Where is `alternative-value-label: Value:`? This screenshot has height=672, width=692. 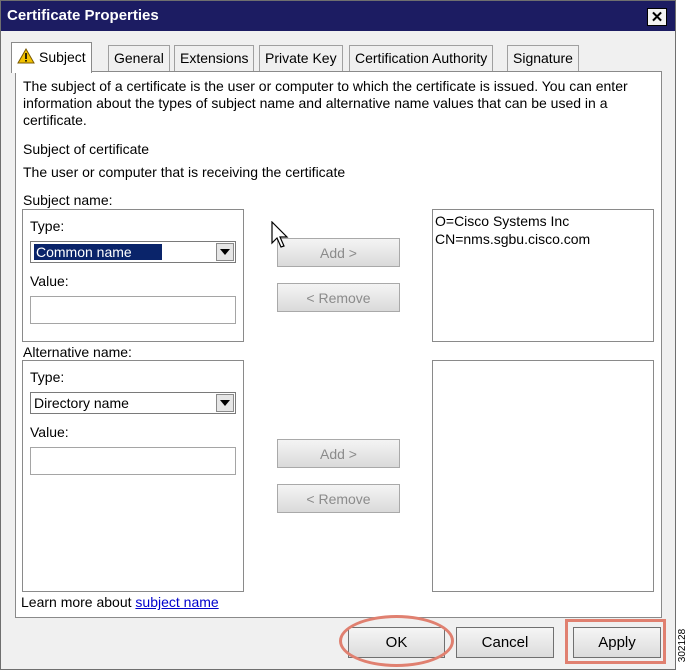
alternative-value-label: Value: is located at coordinates (49, 432).